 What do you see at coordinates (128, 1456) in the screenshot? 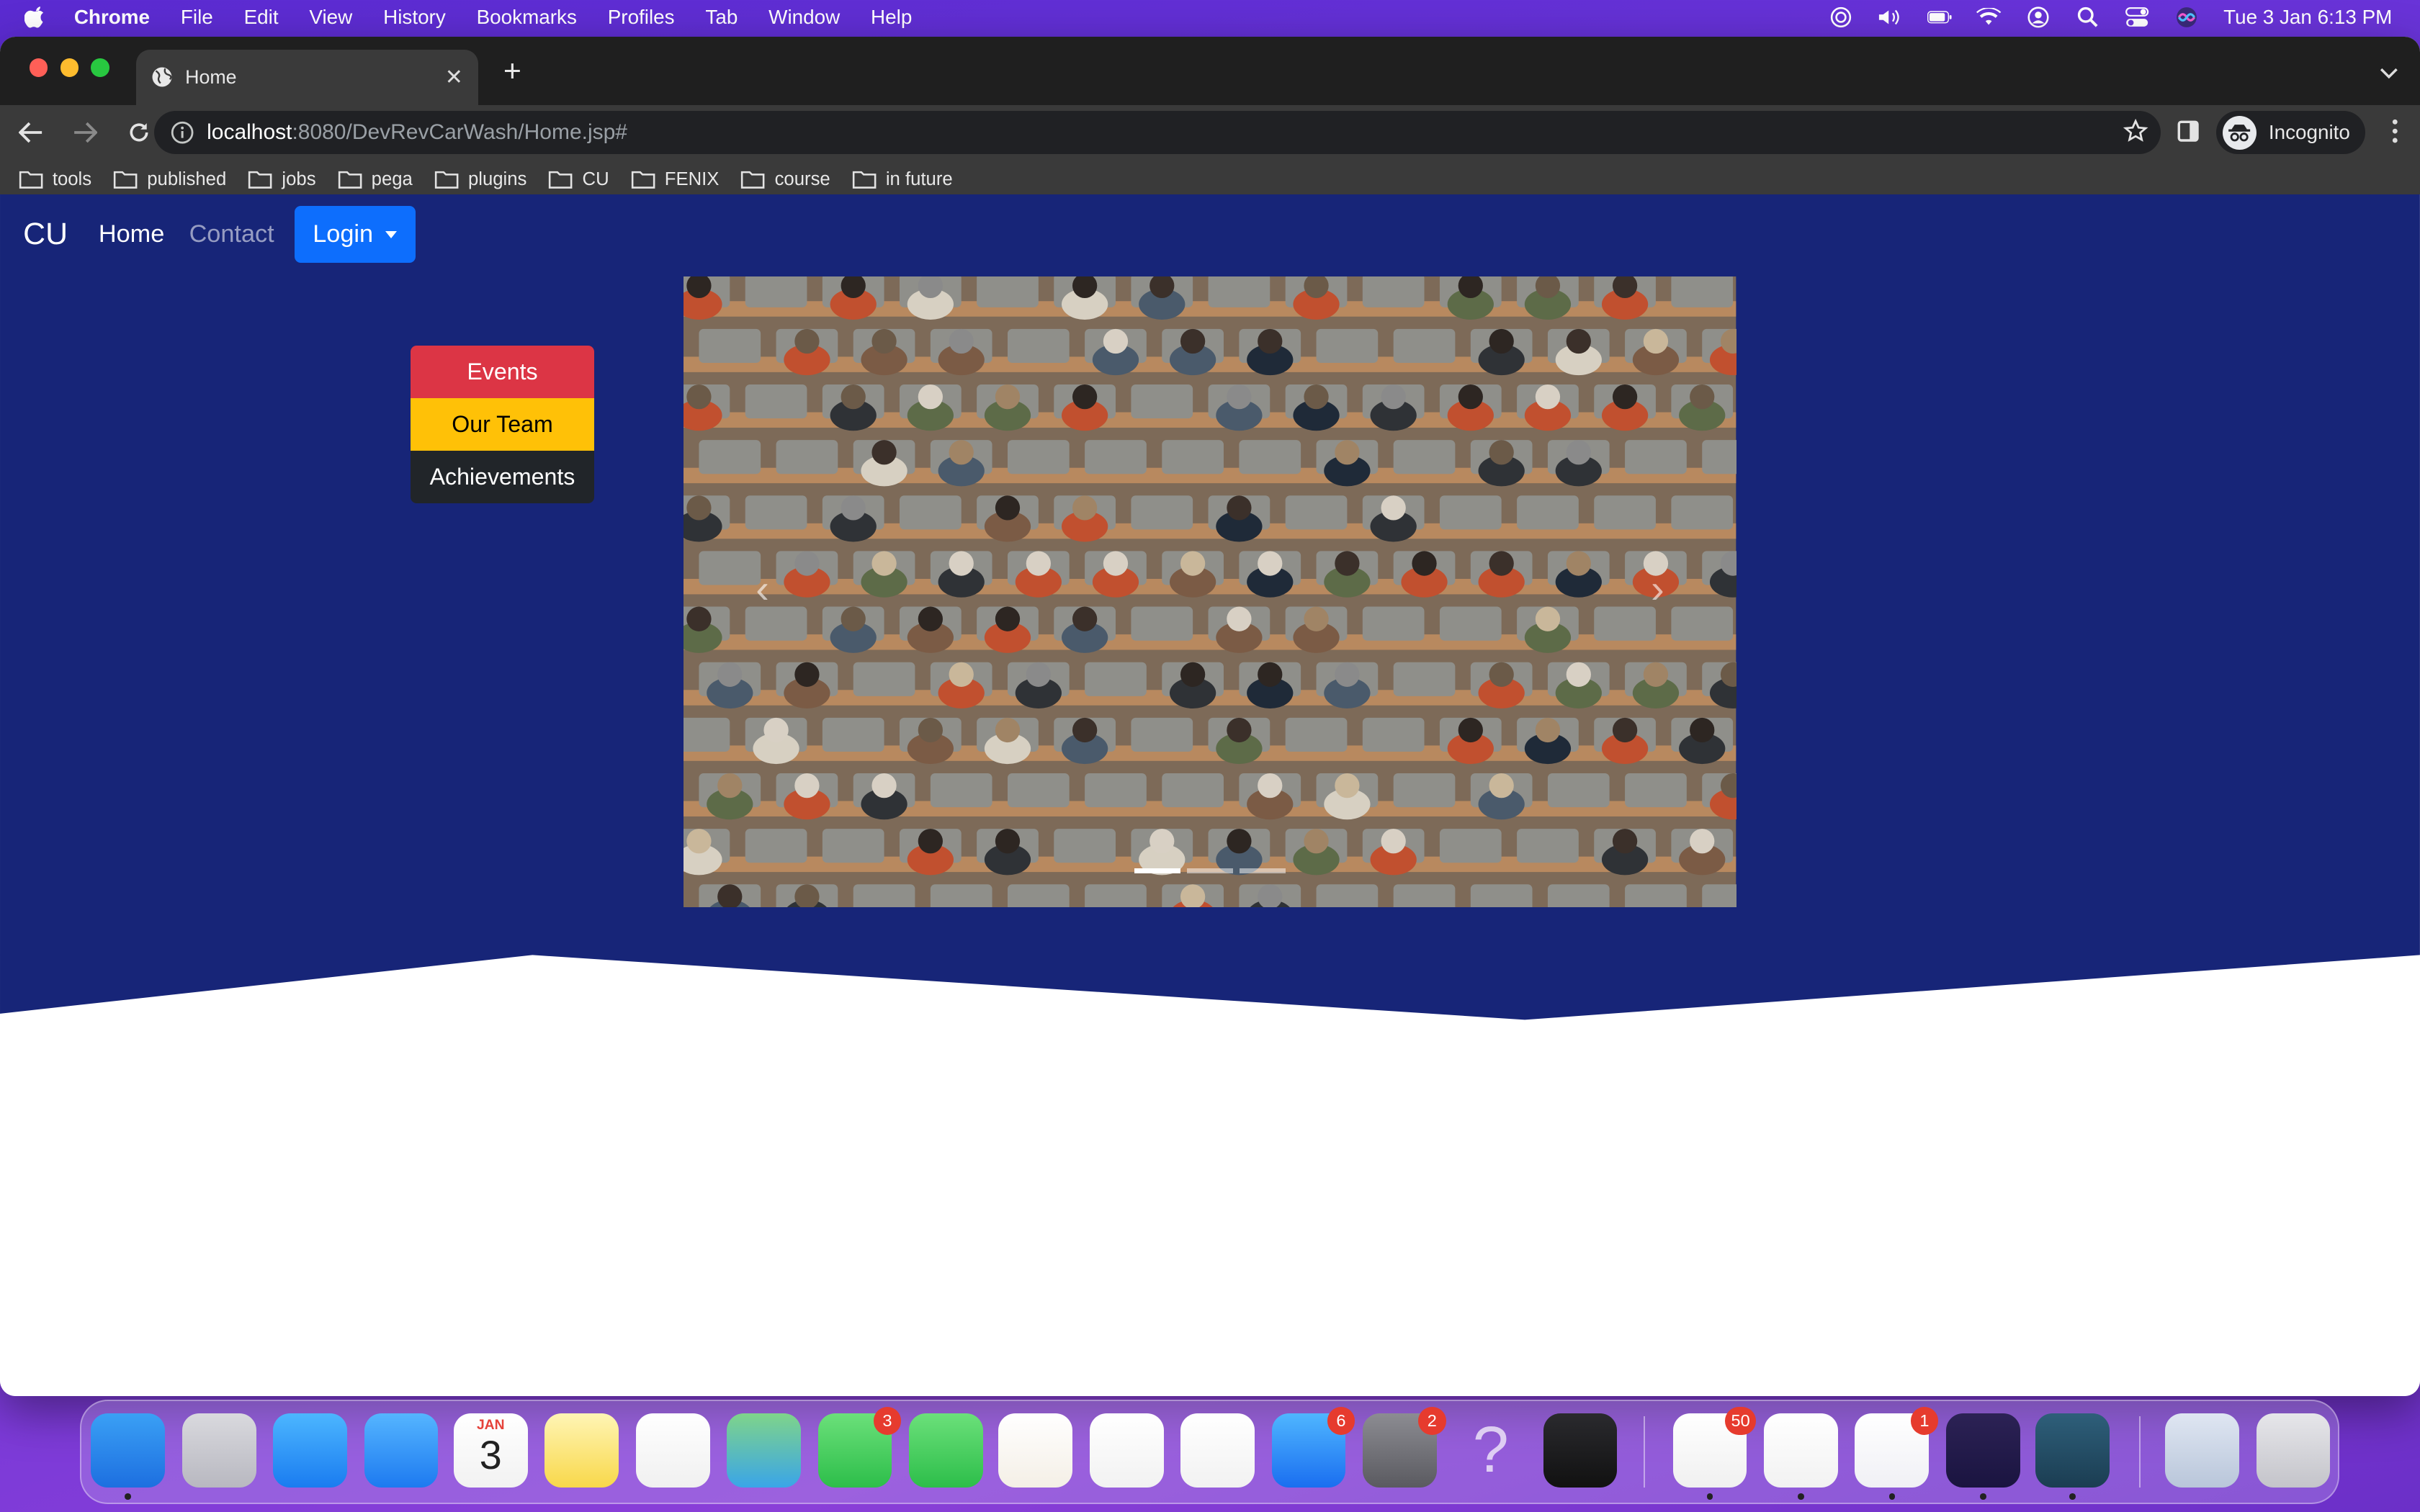
I see `finder-icon` at bounding box center [128, 1456].